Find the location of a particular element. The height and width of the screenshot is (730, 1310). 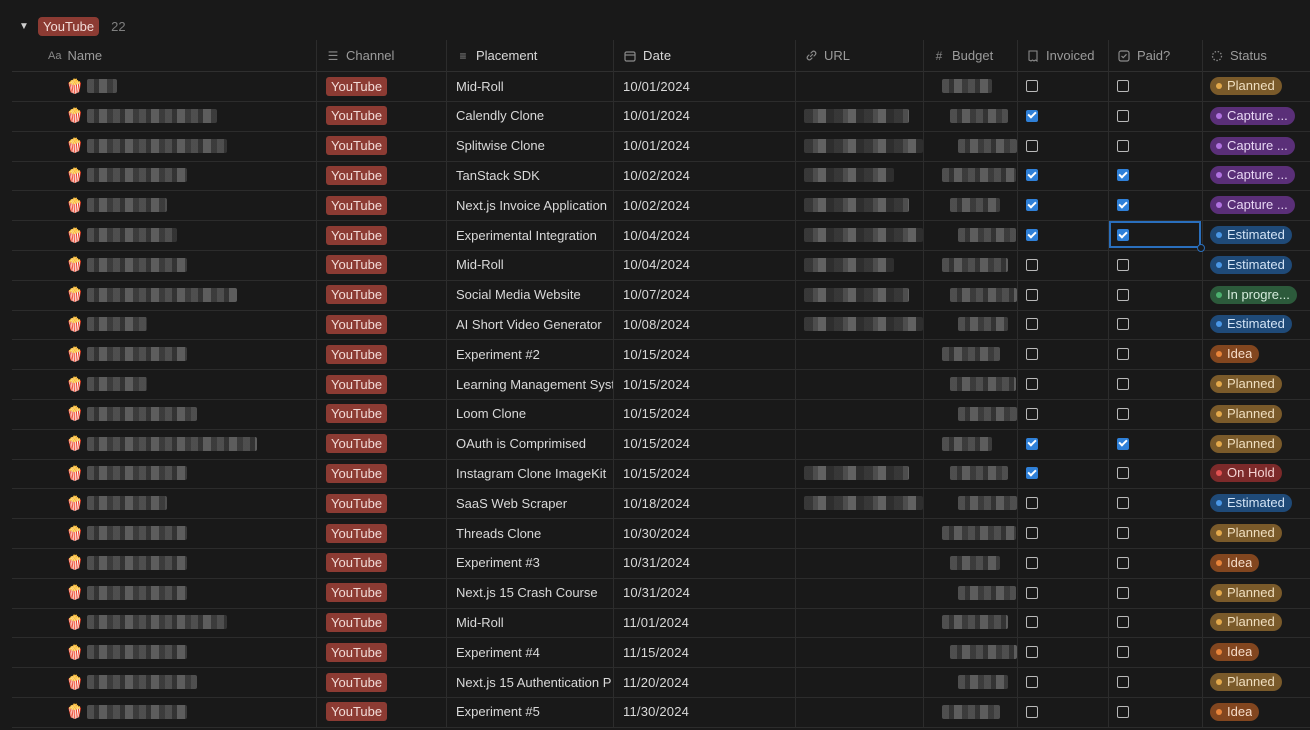

placement-cell: Mid-Roll is located at coordinates (529, 622).